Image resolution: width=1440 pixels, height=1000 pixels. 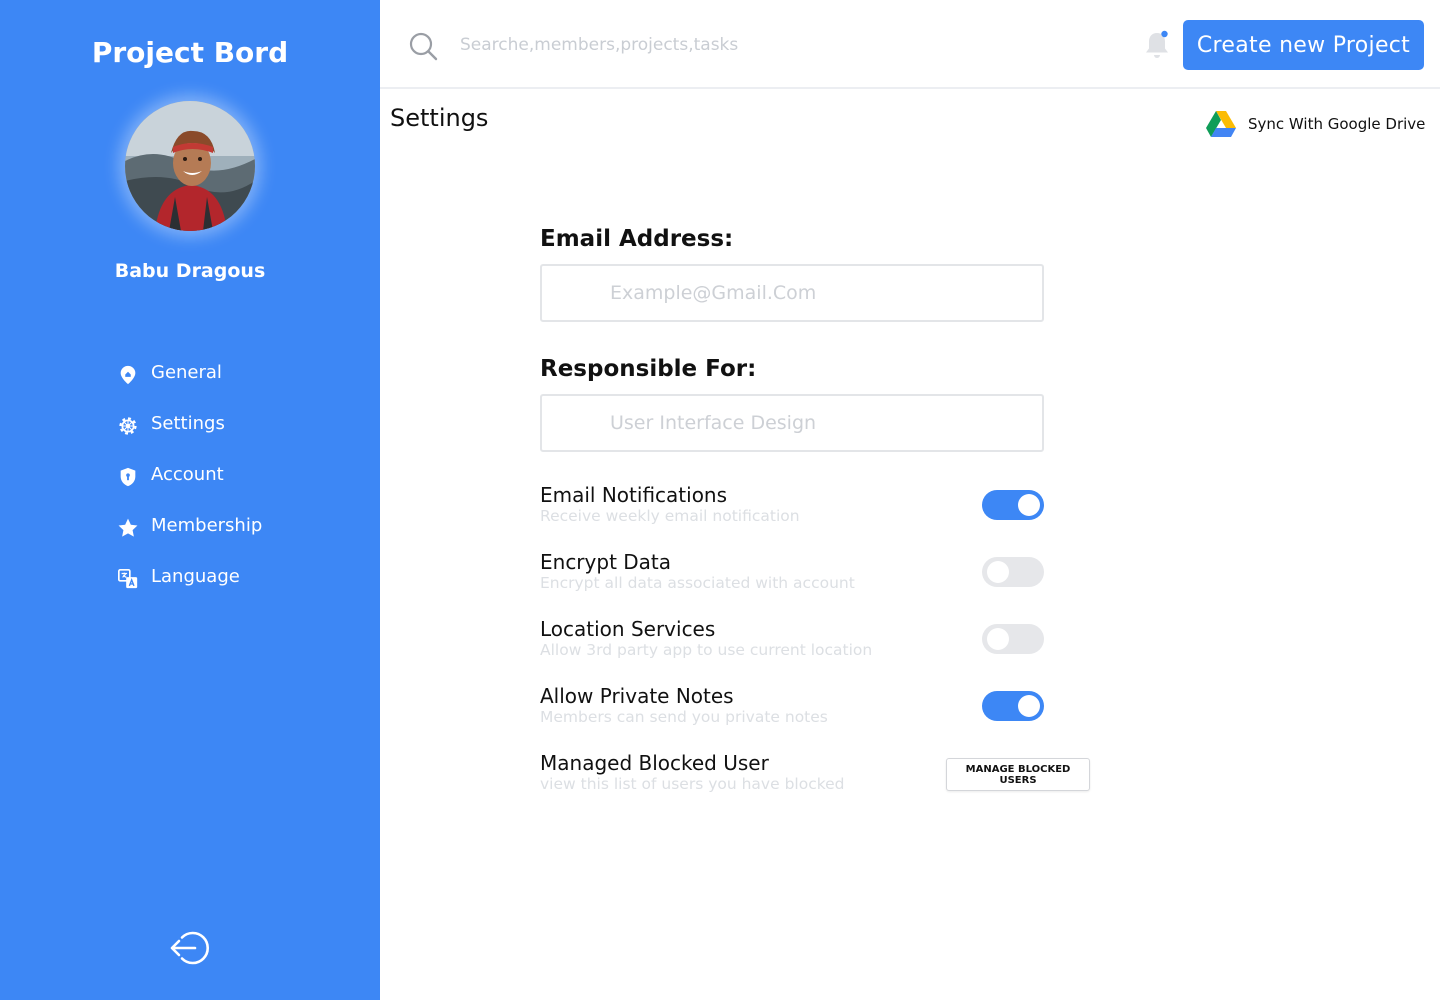 What do you see at coordinates (207, 525) in the screenshot?
I see `sidebar-item-label: Membership` at bounding box center [207, 525].